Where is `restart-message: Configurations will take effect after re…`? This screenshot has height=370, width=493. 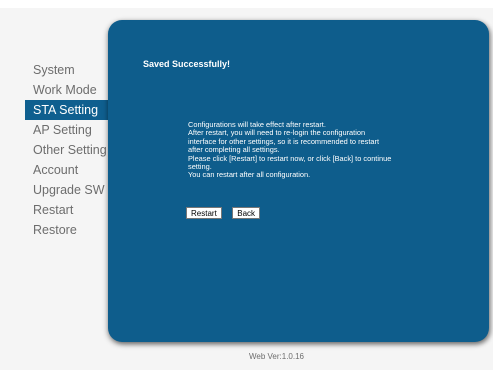 restart-message: Configurations will take effect after re… is located at coordinates (313, 150).